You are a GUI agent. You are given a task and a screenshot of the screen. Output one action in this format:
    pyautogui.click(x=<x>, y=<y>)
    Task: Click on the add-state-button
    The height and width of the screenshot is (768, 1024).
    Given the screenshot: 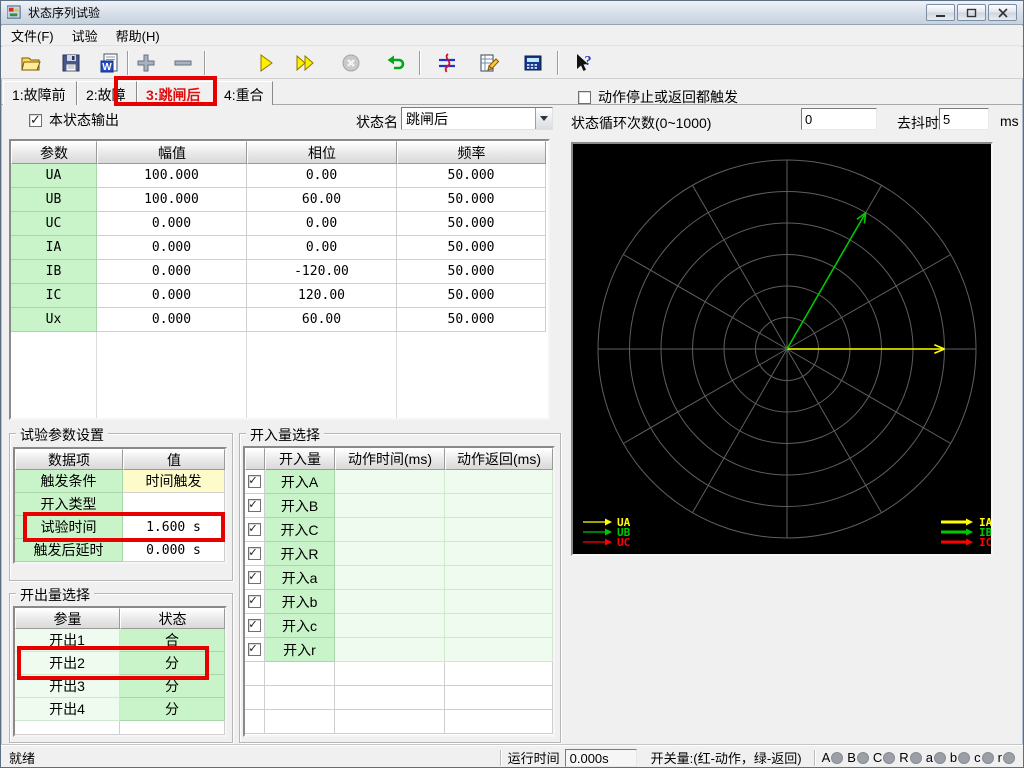 What is the action you would take?
    pyautogui.click(x=146, y=63)
    